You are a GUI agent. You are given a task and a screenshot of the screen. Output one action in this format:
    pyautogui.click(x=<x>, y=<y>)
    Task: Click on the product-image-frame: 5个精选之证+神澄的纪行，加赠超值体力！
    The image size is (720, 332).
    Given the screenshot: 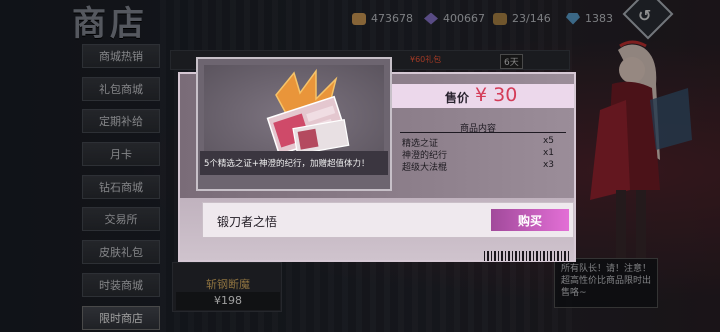 What is the action you would take?
    pyautogui.click(x=294, y=124)
    